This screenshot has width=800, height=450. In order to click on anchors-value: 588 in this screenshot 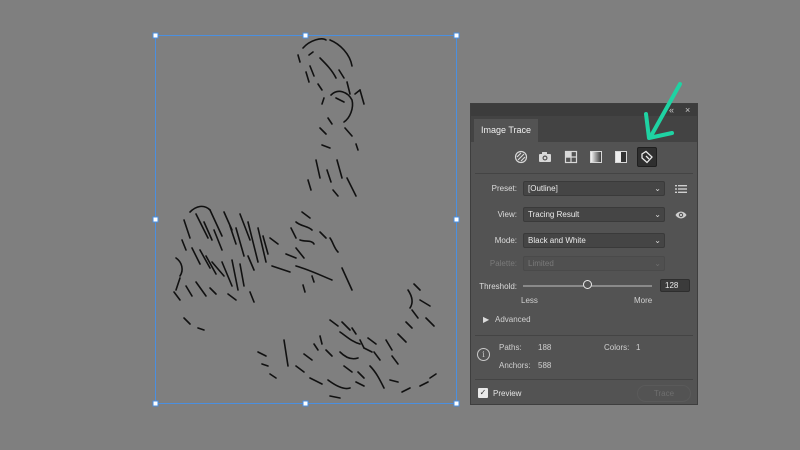, I will do `click(545, 365)`.